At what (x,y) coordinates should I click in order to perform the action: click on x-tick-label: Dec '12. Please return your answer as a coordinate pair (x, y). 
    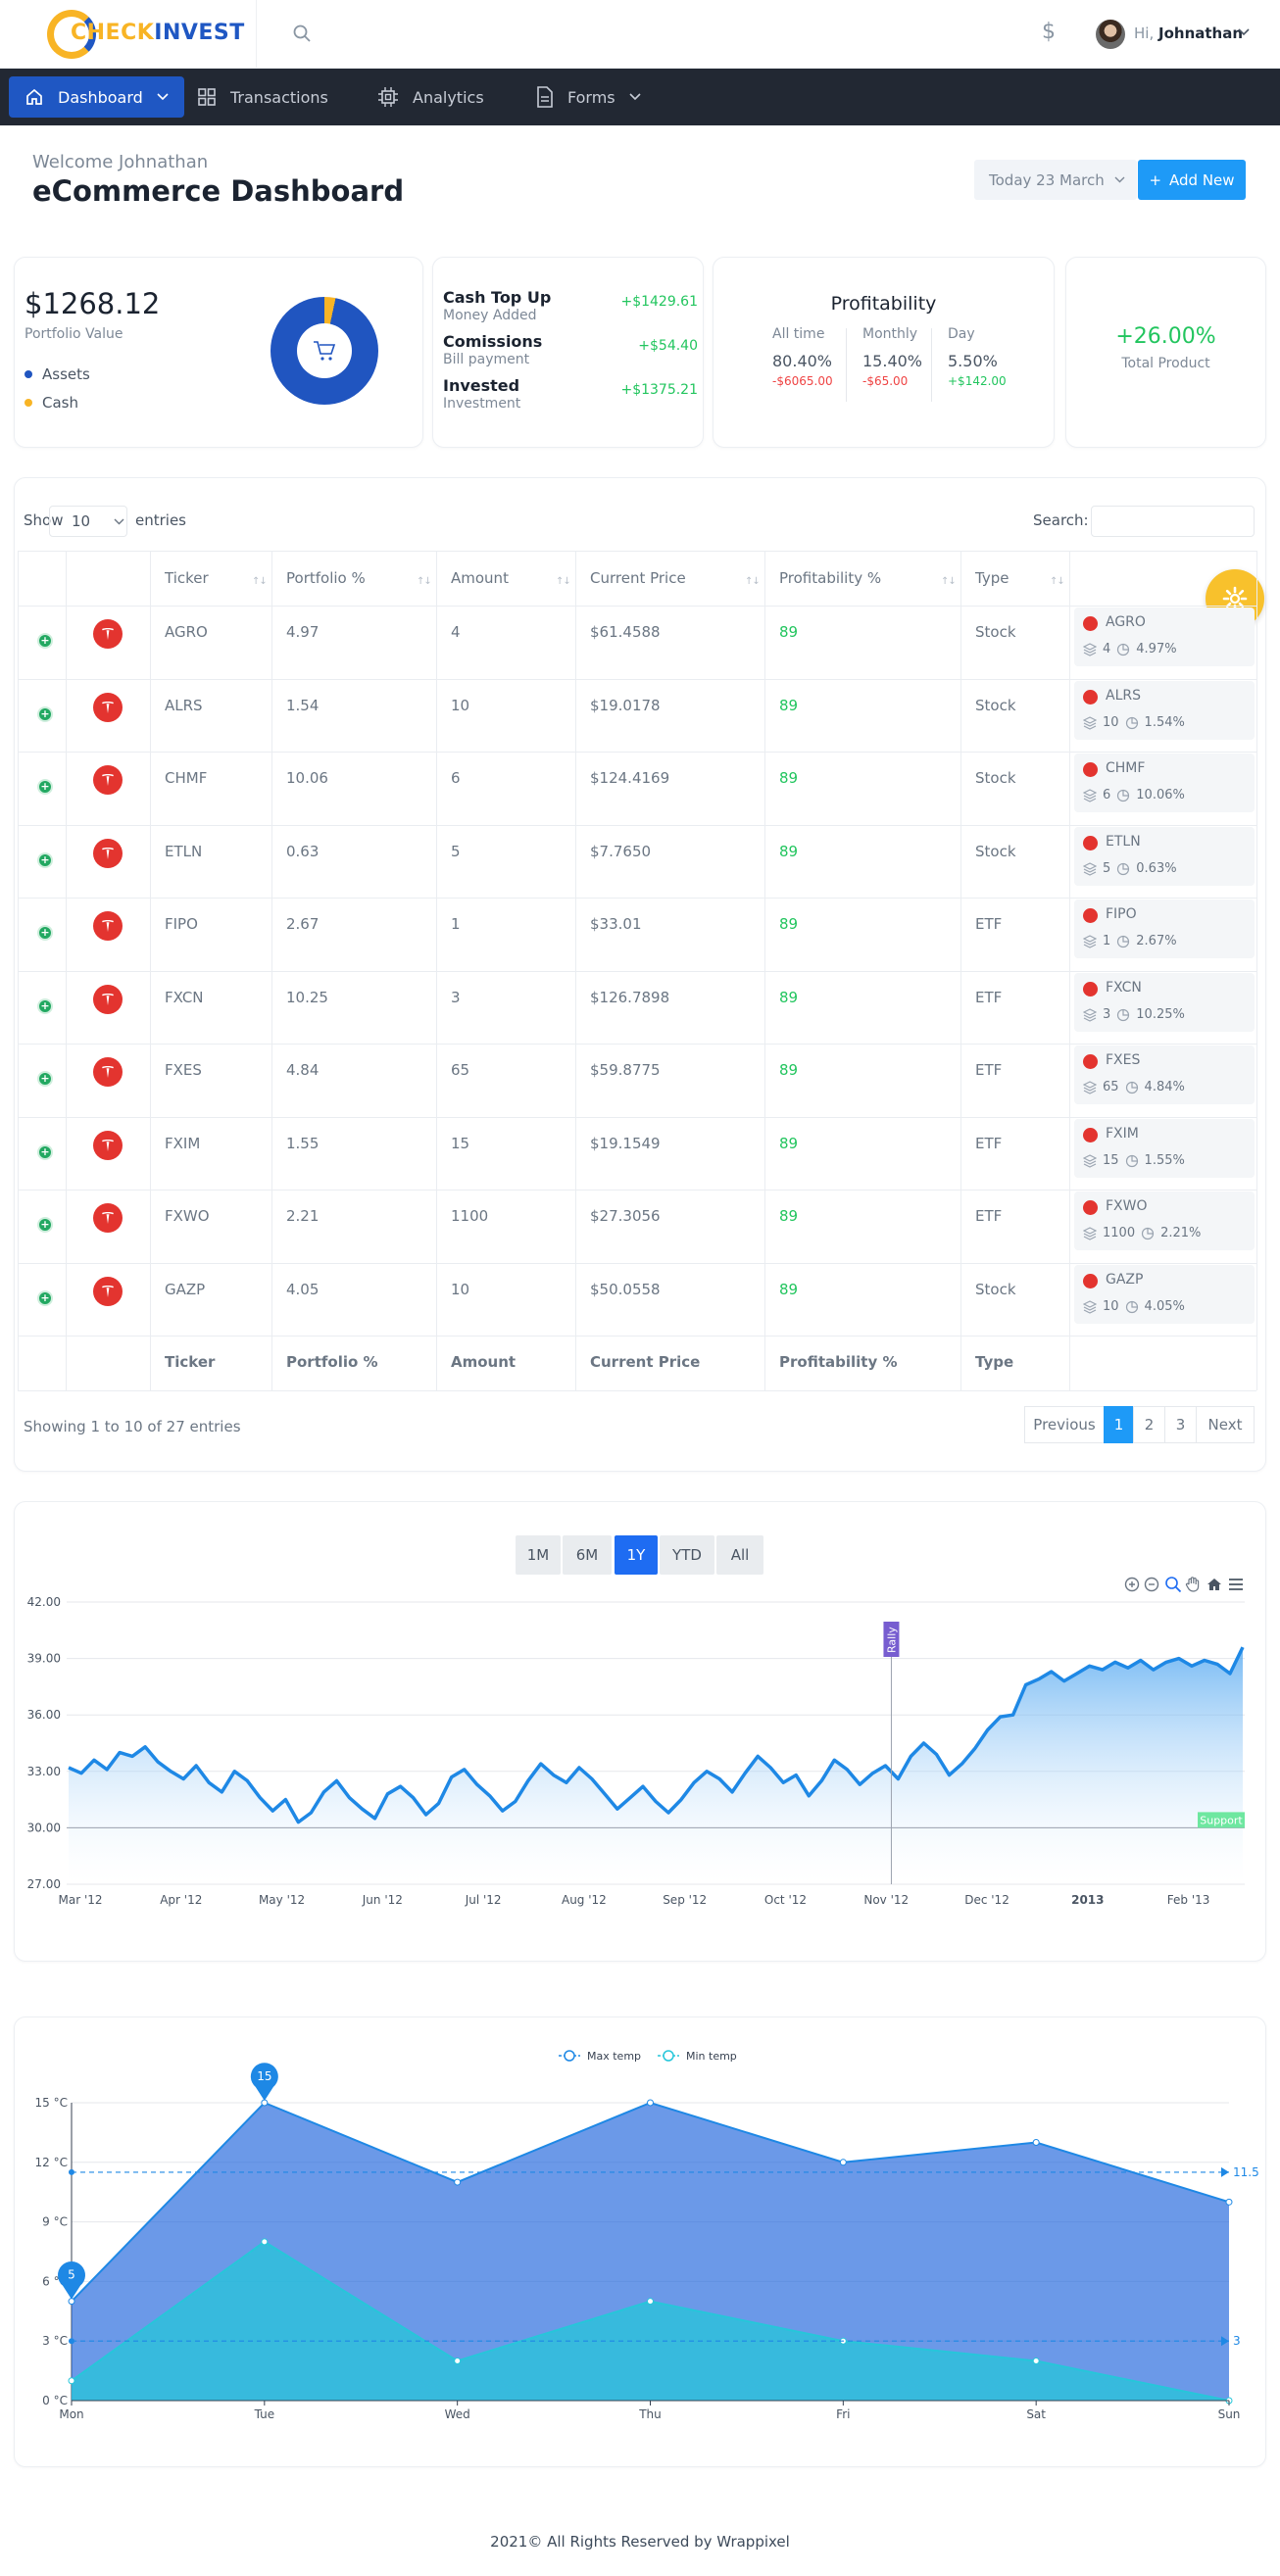
    Looking at the image, I should click on (986, 1900).